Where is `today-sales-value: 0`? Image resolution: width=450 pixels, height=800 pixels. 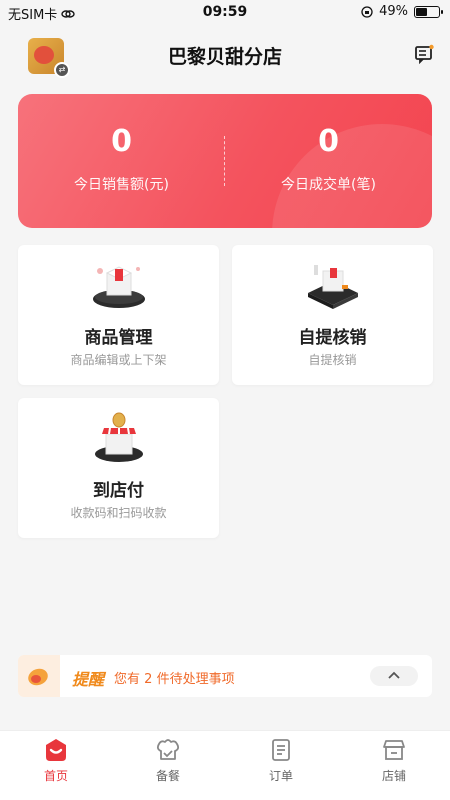
today-sales-value: 0 is located at coordinates (121, 141).